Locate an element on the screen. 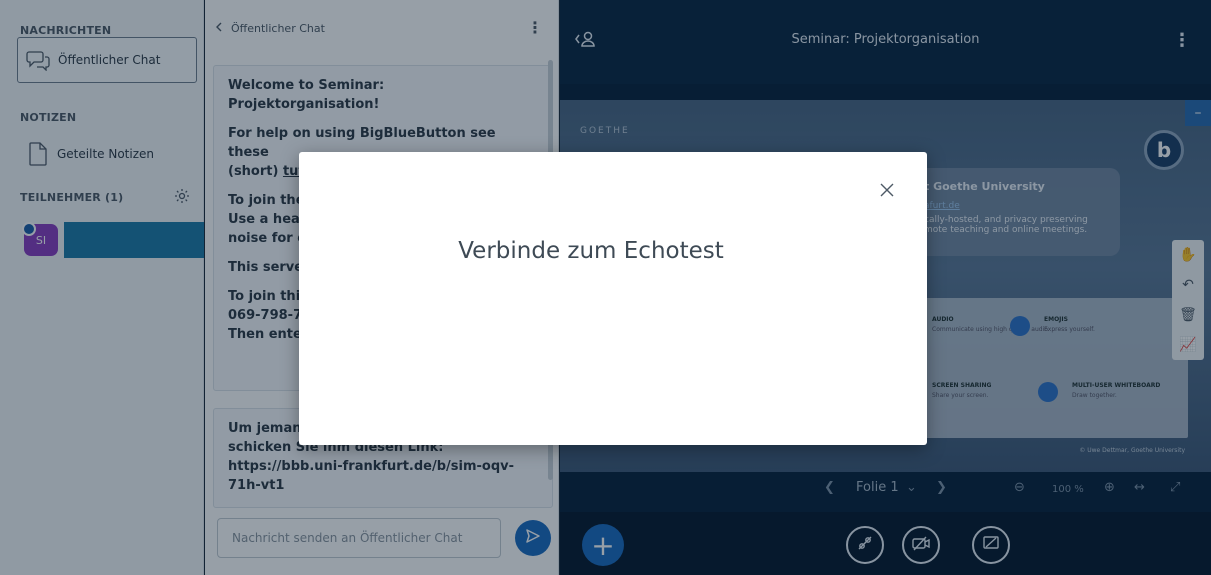 Image resolution: width=1211 pixels, height=575 pixels. modal-title: Verbinde zum Echotest is located at coordinates (591, 251).